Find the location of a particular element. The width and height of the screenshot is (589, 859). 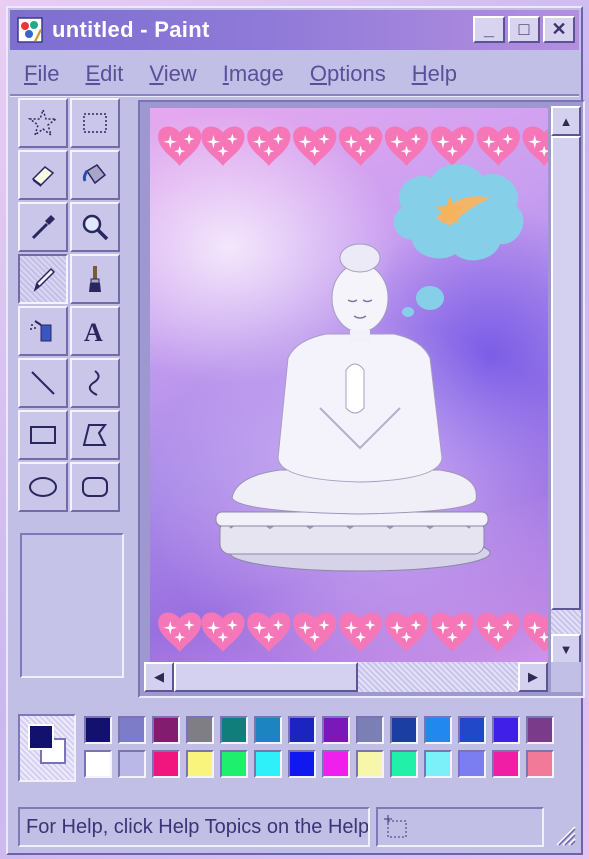

paint-bucket-icon is located at coordinates (94, 174).